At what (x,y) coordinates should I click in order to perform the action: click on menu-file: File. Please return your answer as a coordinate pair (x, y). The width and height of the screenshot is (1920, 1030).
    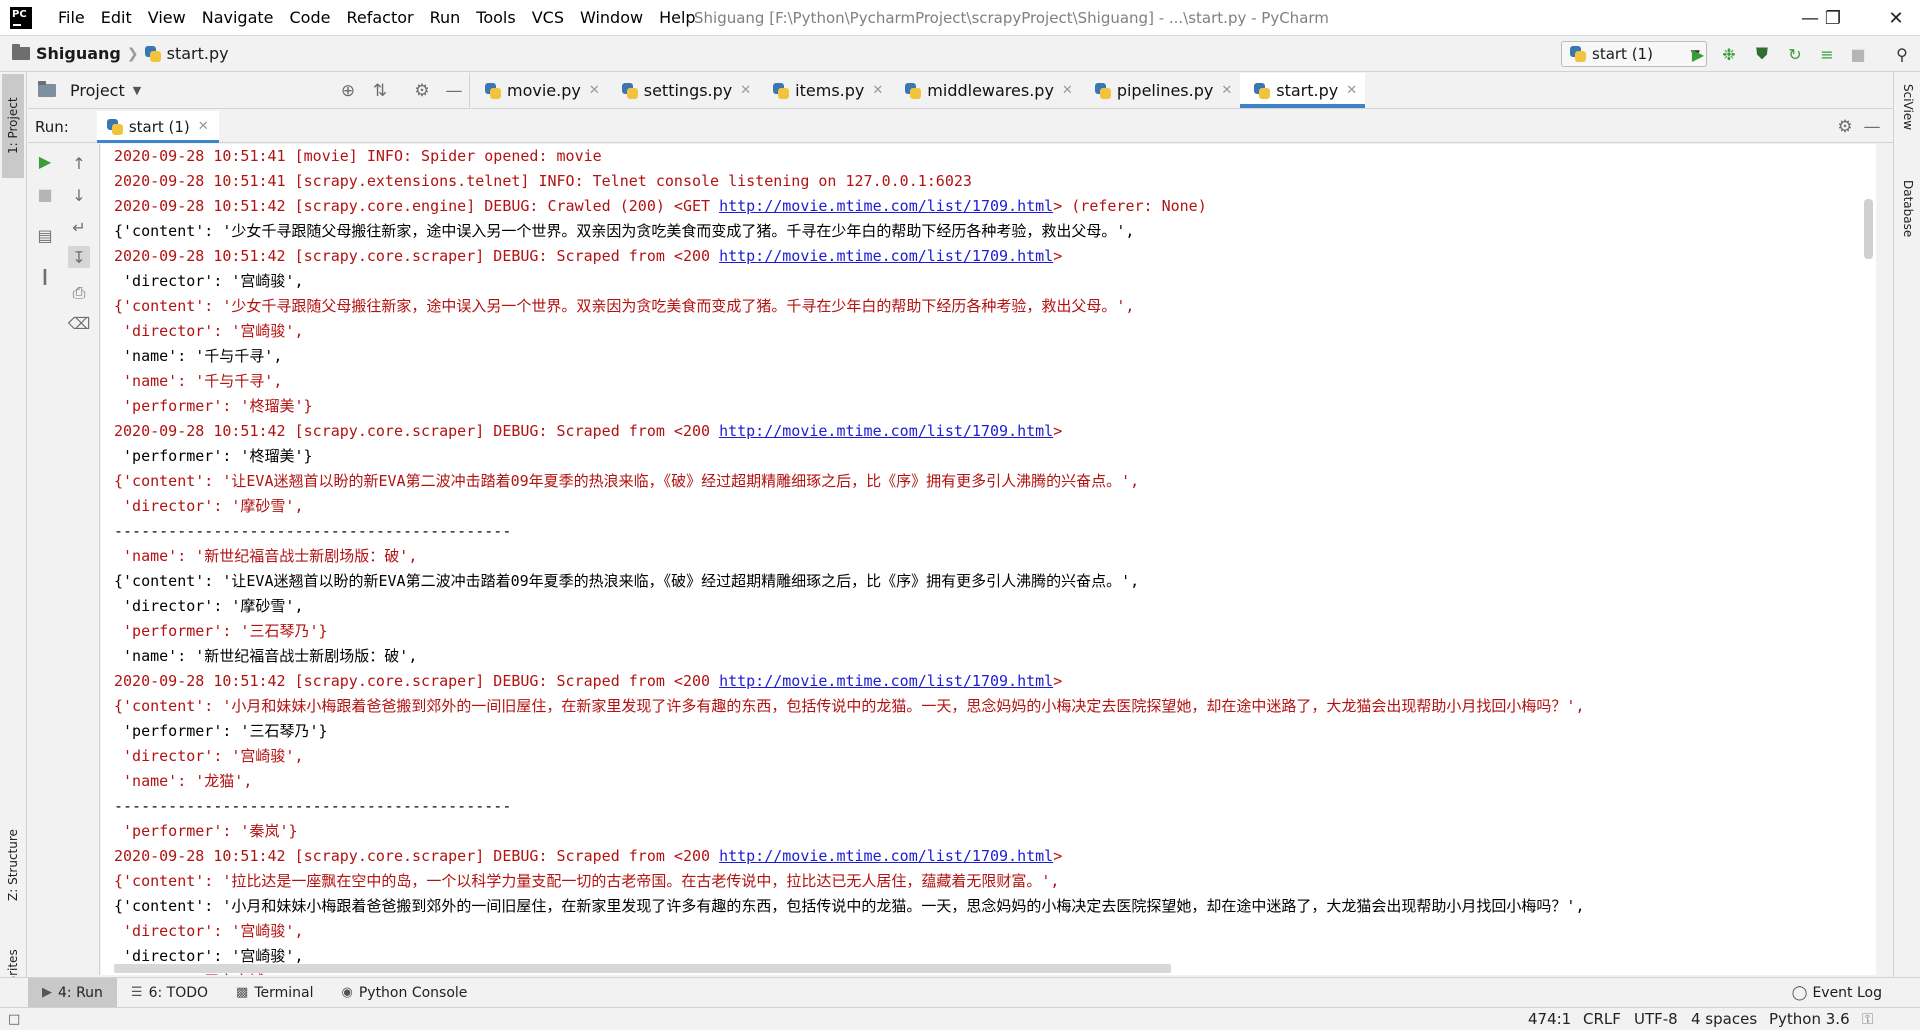
    Looking at the image, I should click on (71, 18).